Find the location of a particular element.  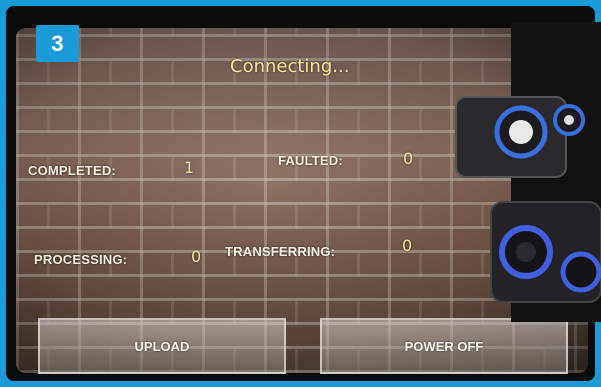

sensor-module-icon is located at coordinates (545, 252).